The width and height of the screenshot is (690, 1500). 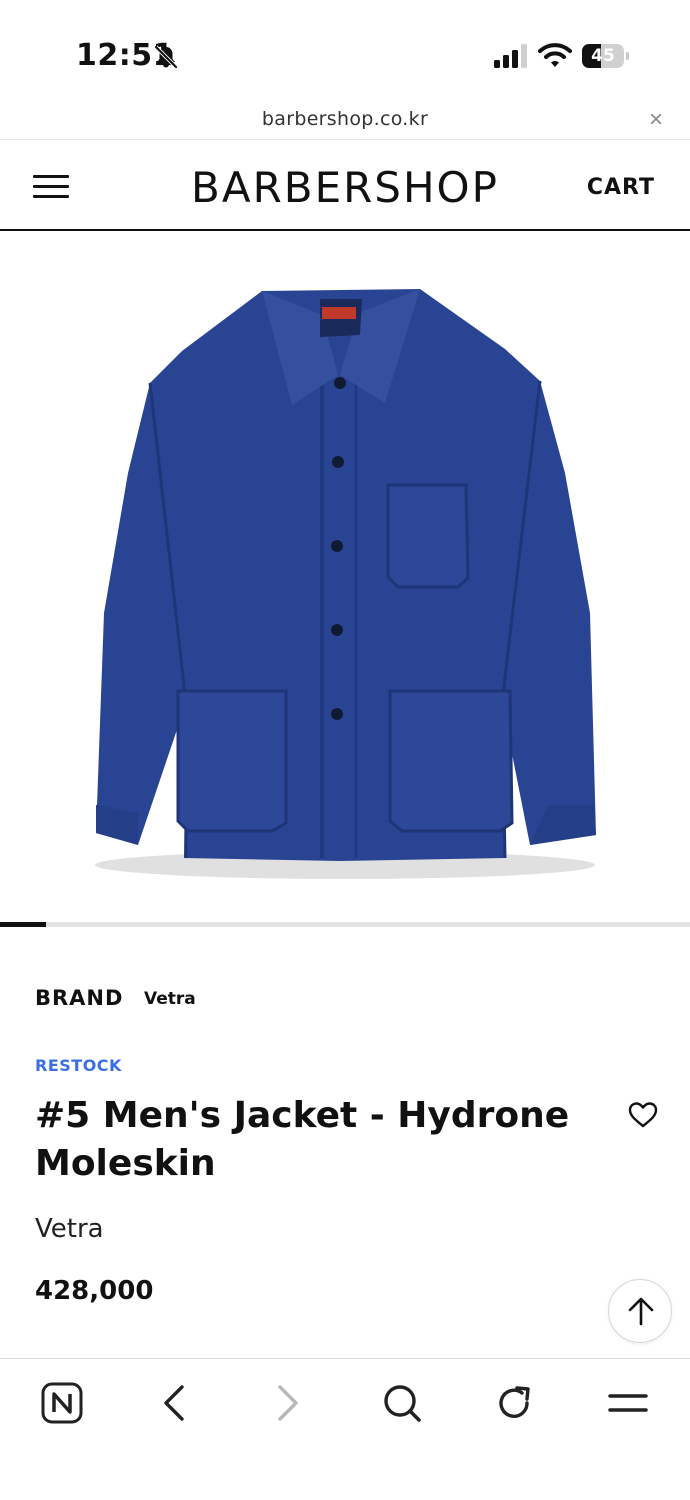 What do you see at coordinates (510, 56) in the screenshot?
I see `signal-icon` at bounding box center [510, 56].